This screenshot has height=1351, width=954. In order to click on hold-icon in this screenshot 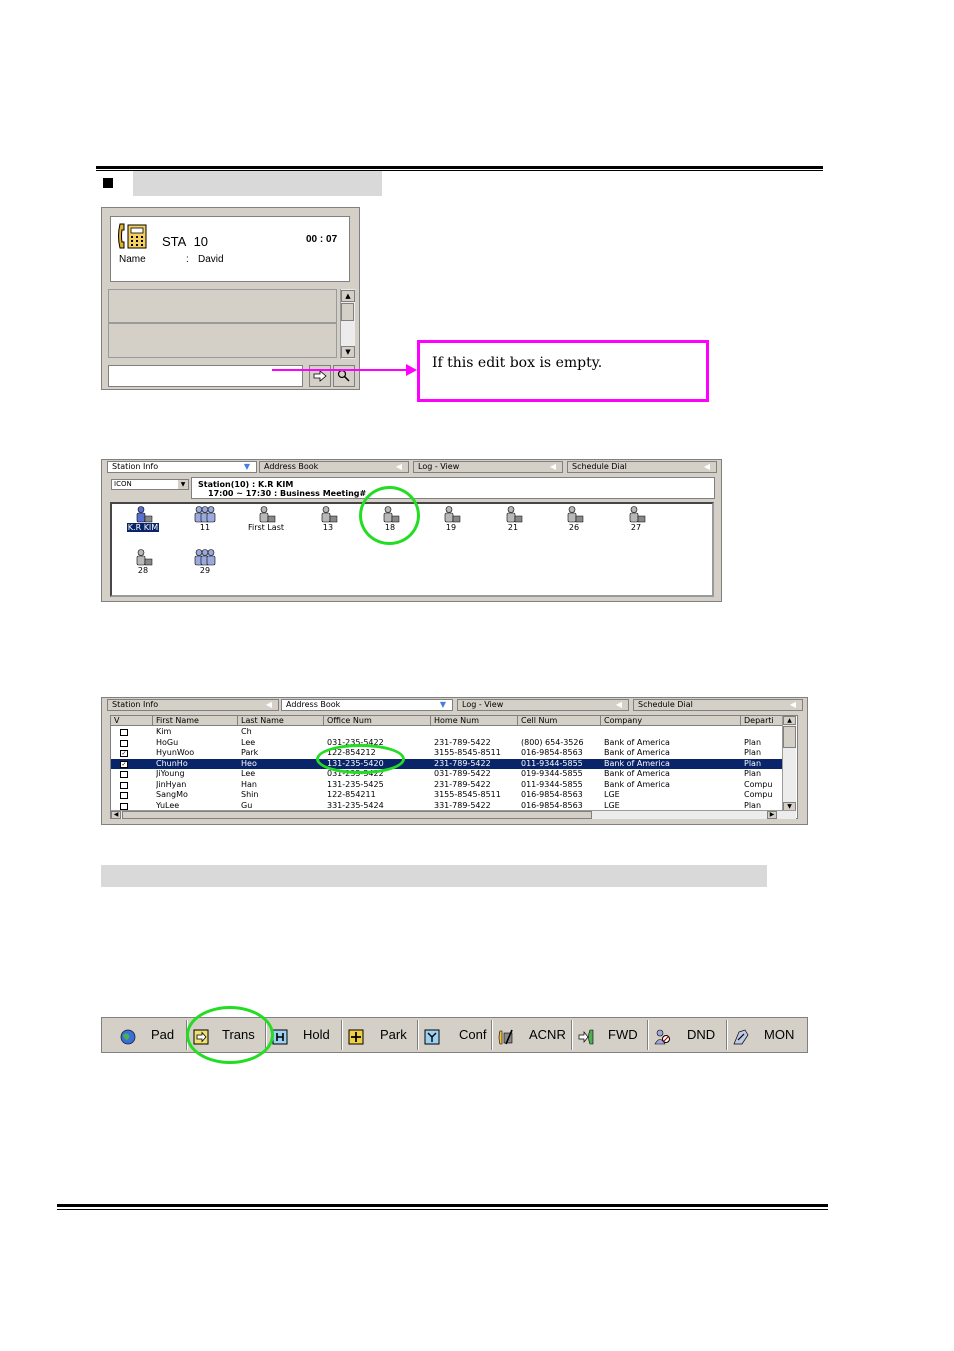, I will do `click(280, 1041)`.